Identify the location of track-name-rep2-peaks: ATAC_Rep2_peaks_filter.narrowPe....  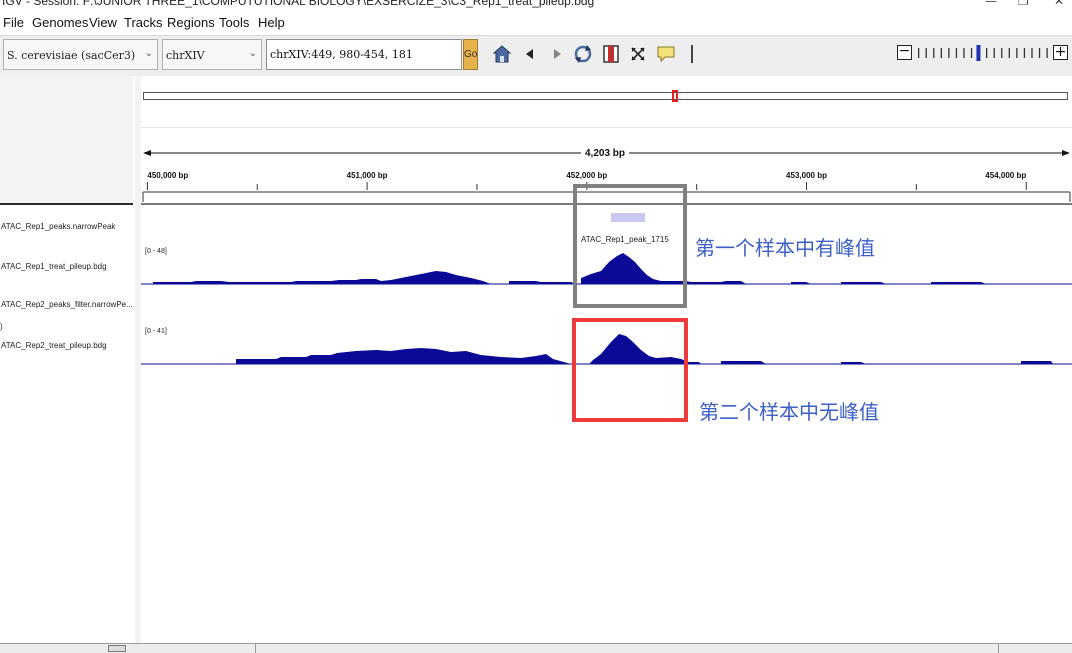
(67, 304).